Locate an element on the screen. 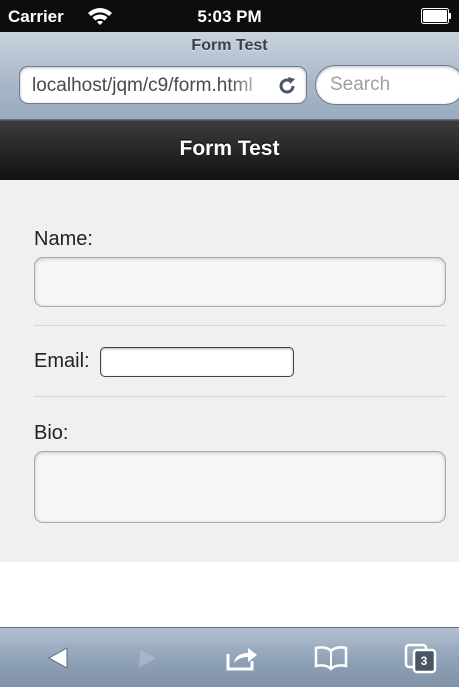 This screenshot has height=688, width=459. app-header: Form Test is located at coordinates (229, 150).